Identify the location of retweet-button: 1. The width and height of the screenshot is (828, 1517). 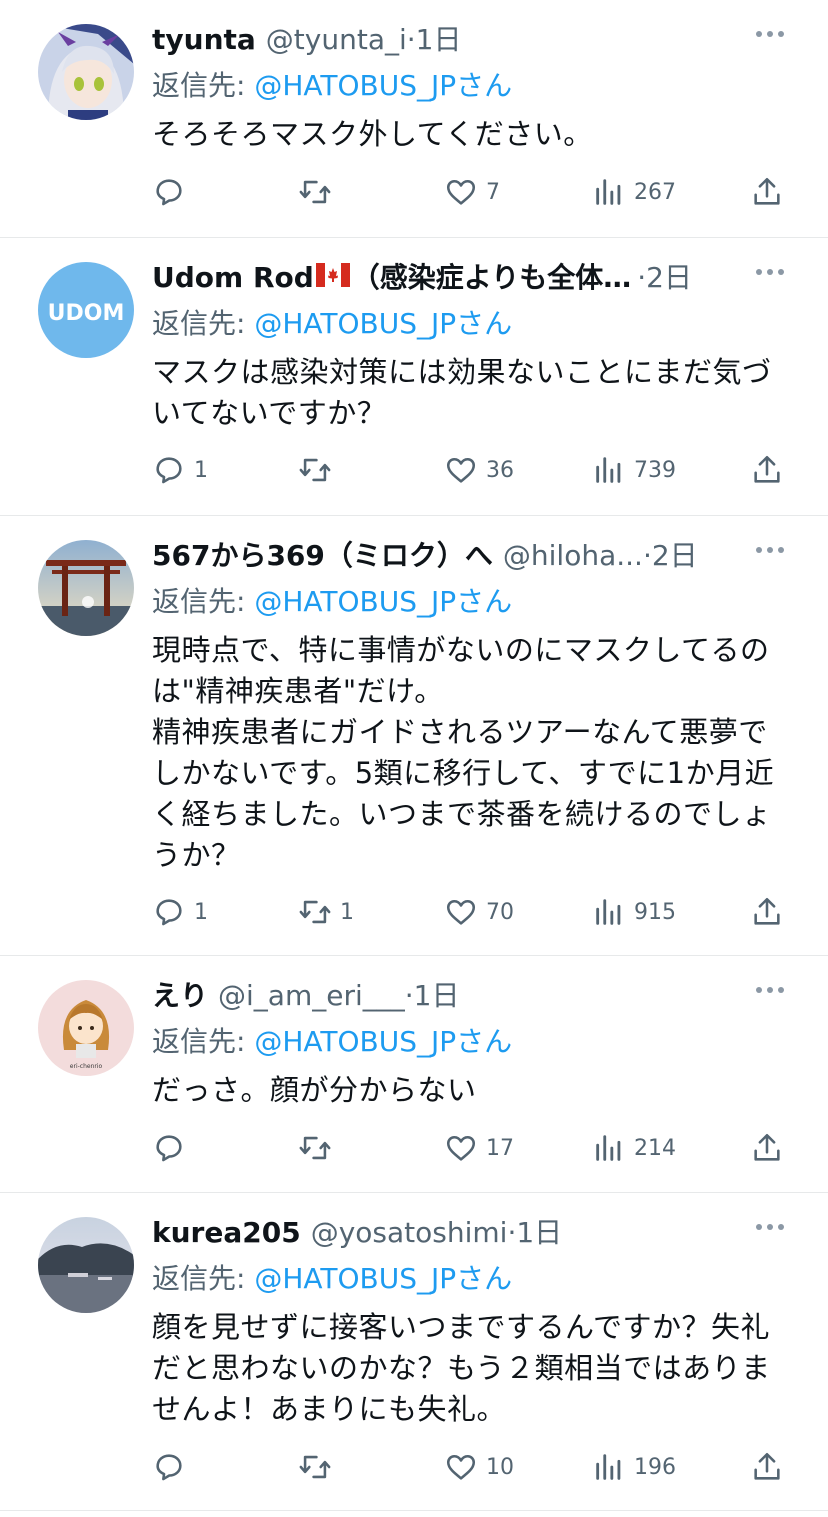
(326, 912).